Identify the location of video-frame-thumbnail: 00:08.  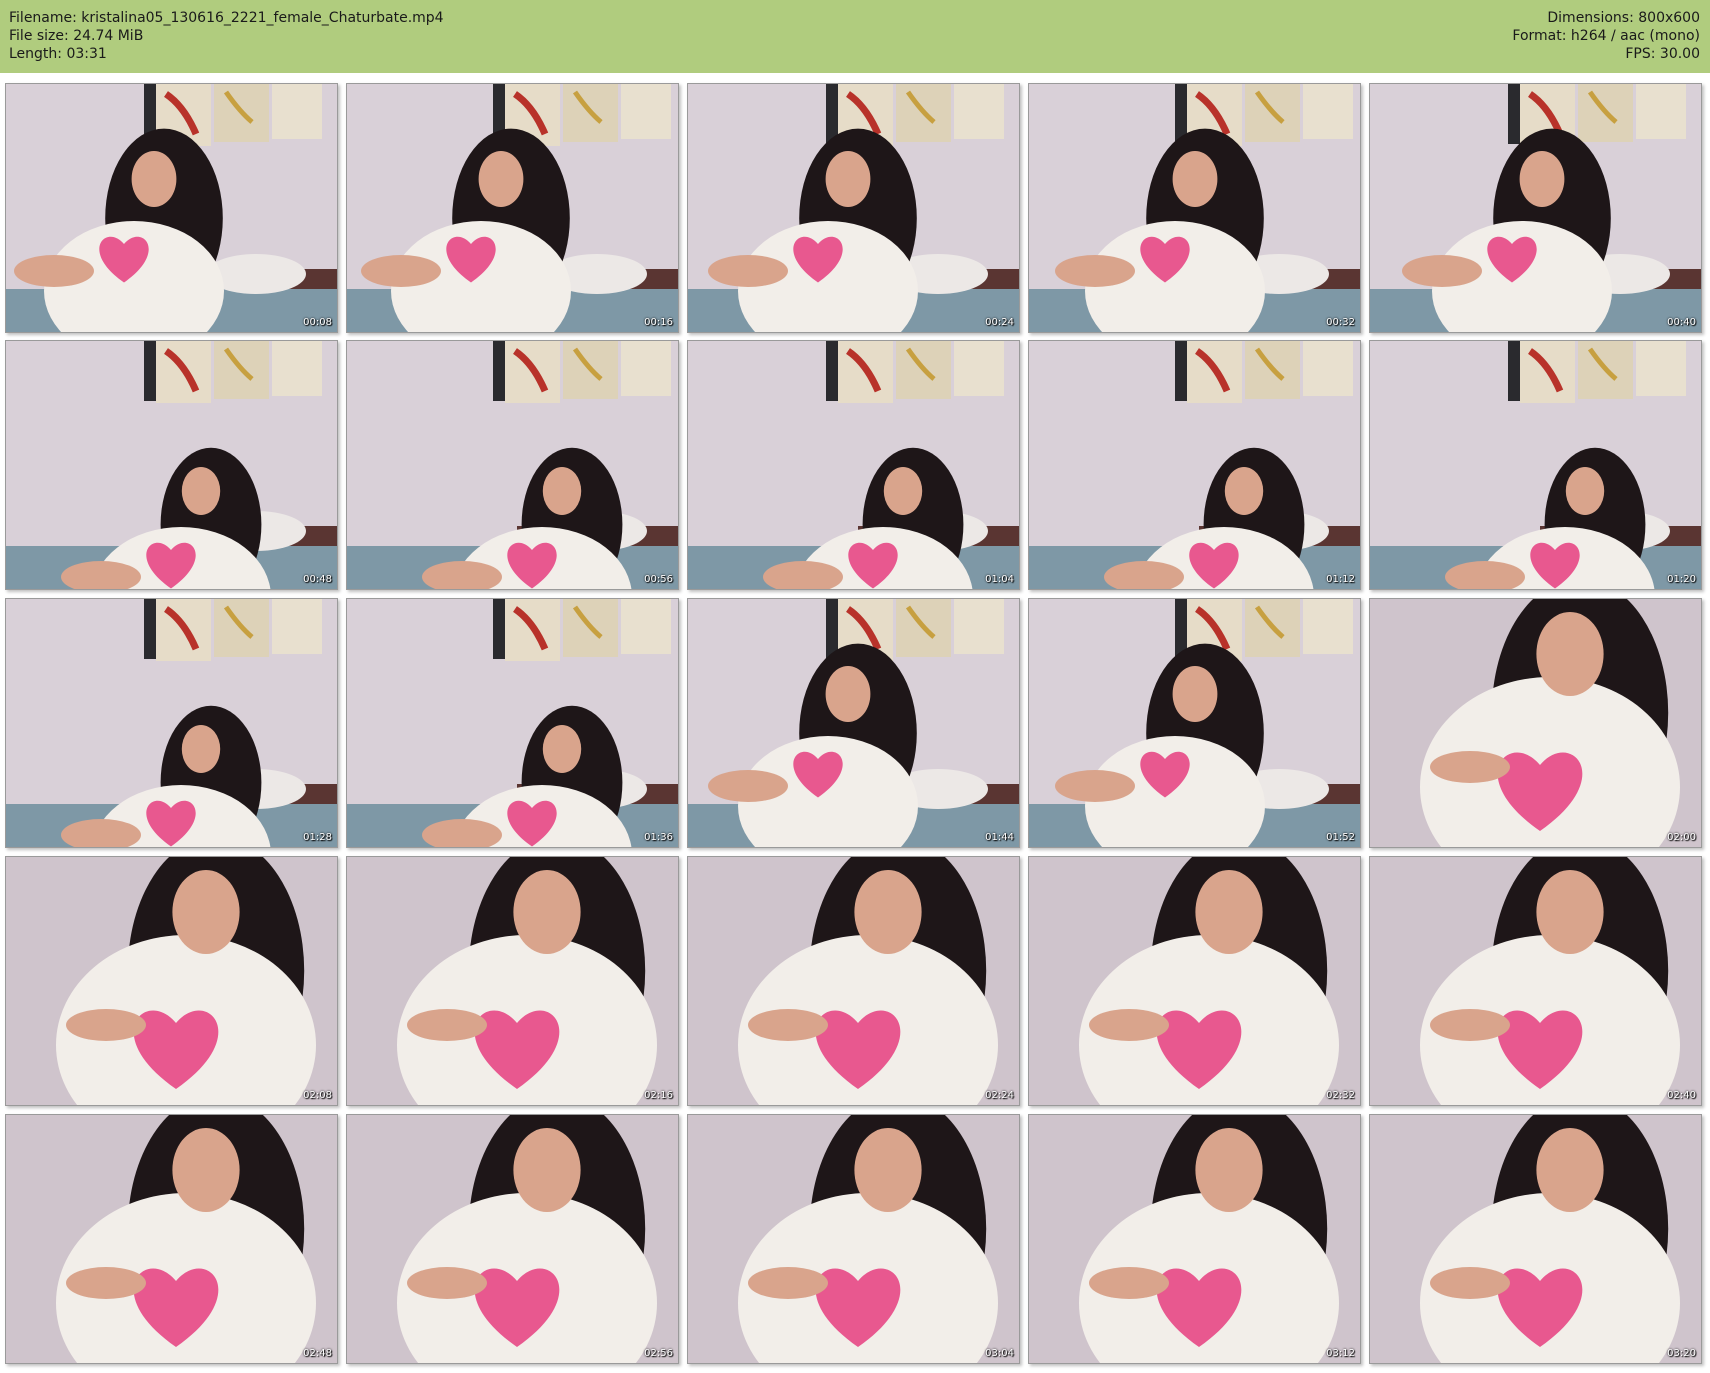
(171, 208).